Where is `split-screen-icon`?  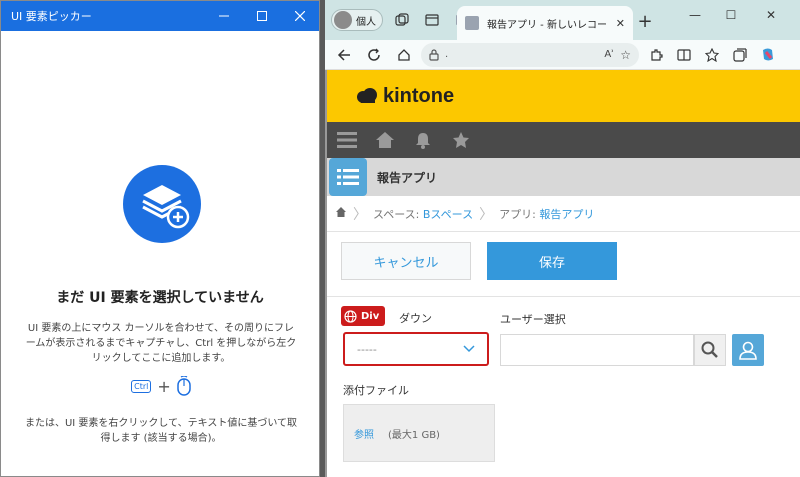 split-screen-icon is located at coordinates (684, 55).